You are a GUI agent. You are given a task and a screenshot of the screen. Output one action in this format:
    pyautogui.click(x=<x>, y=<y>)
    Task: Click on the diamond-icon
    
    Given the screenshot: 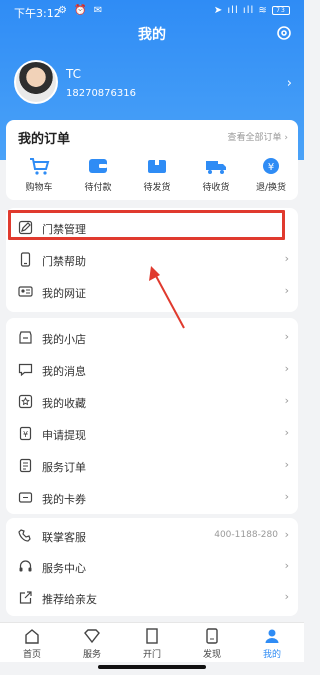 What is the action you would take?
    pyautogui.click(x=92, y=636)
    